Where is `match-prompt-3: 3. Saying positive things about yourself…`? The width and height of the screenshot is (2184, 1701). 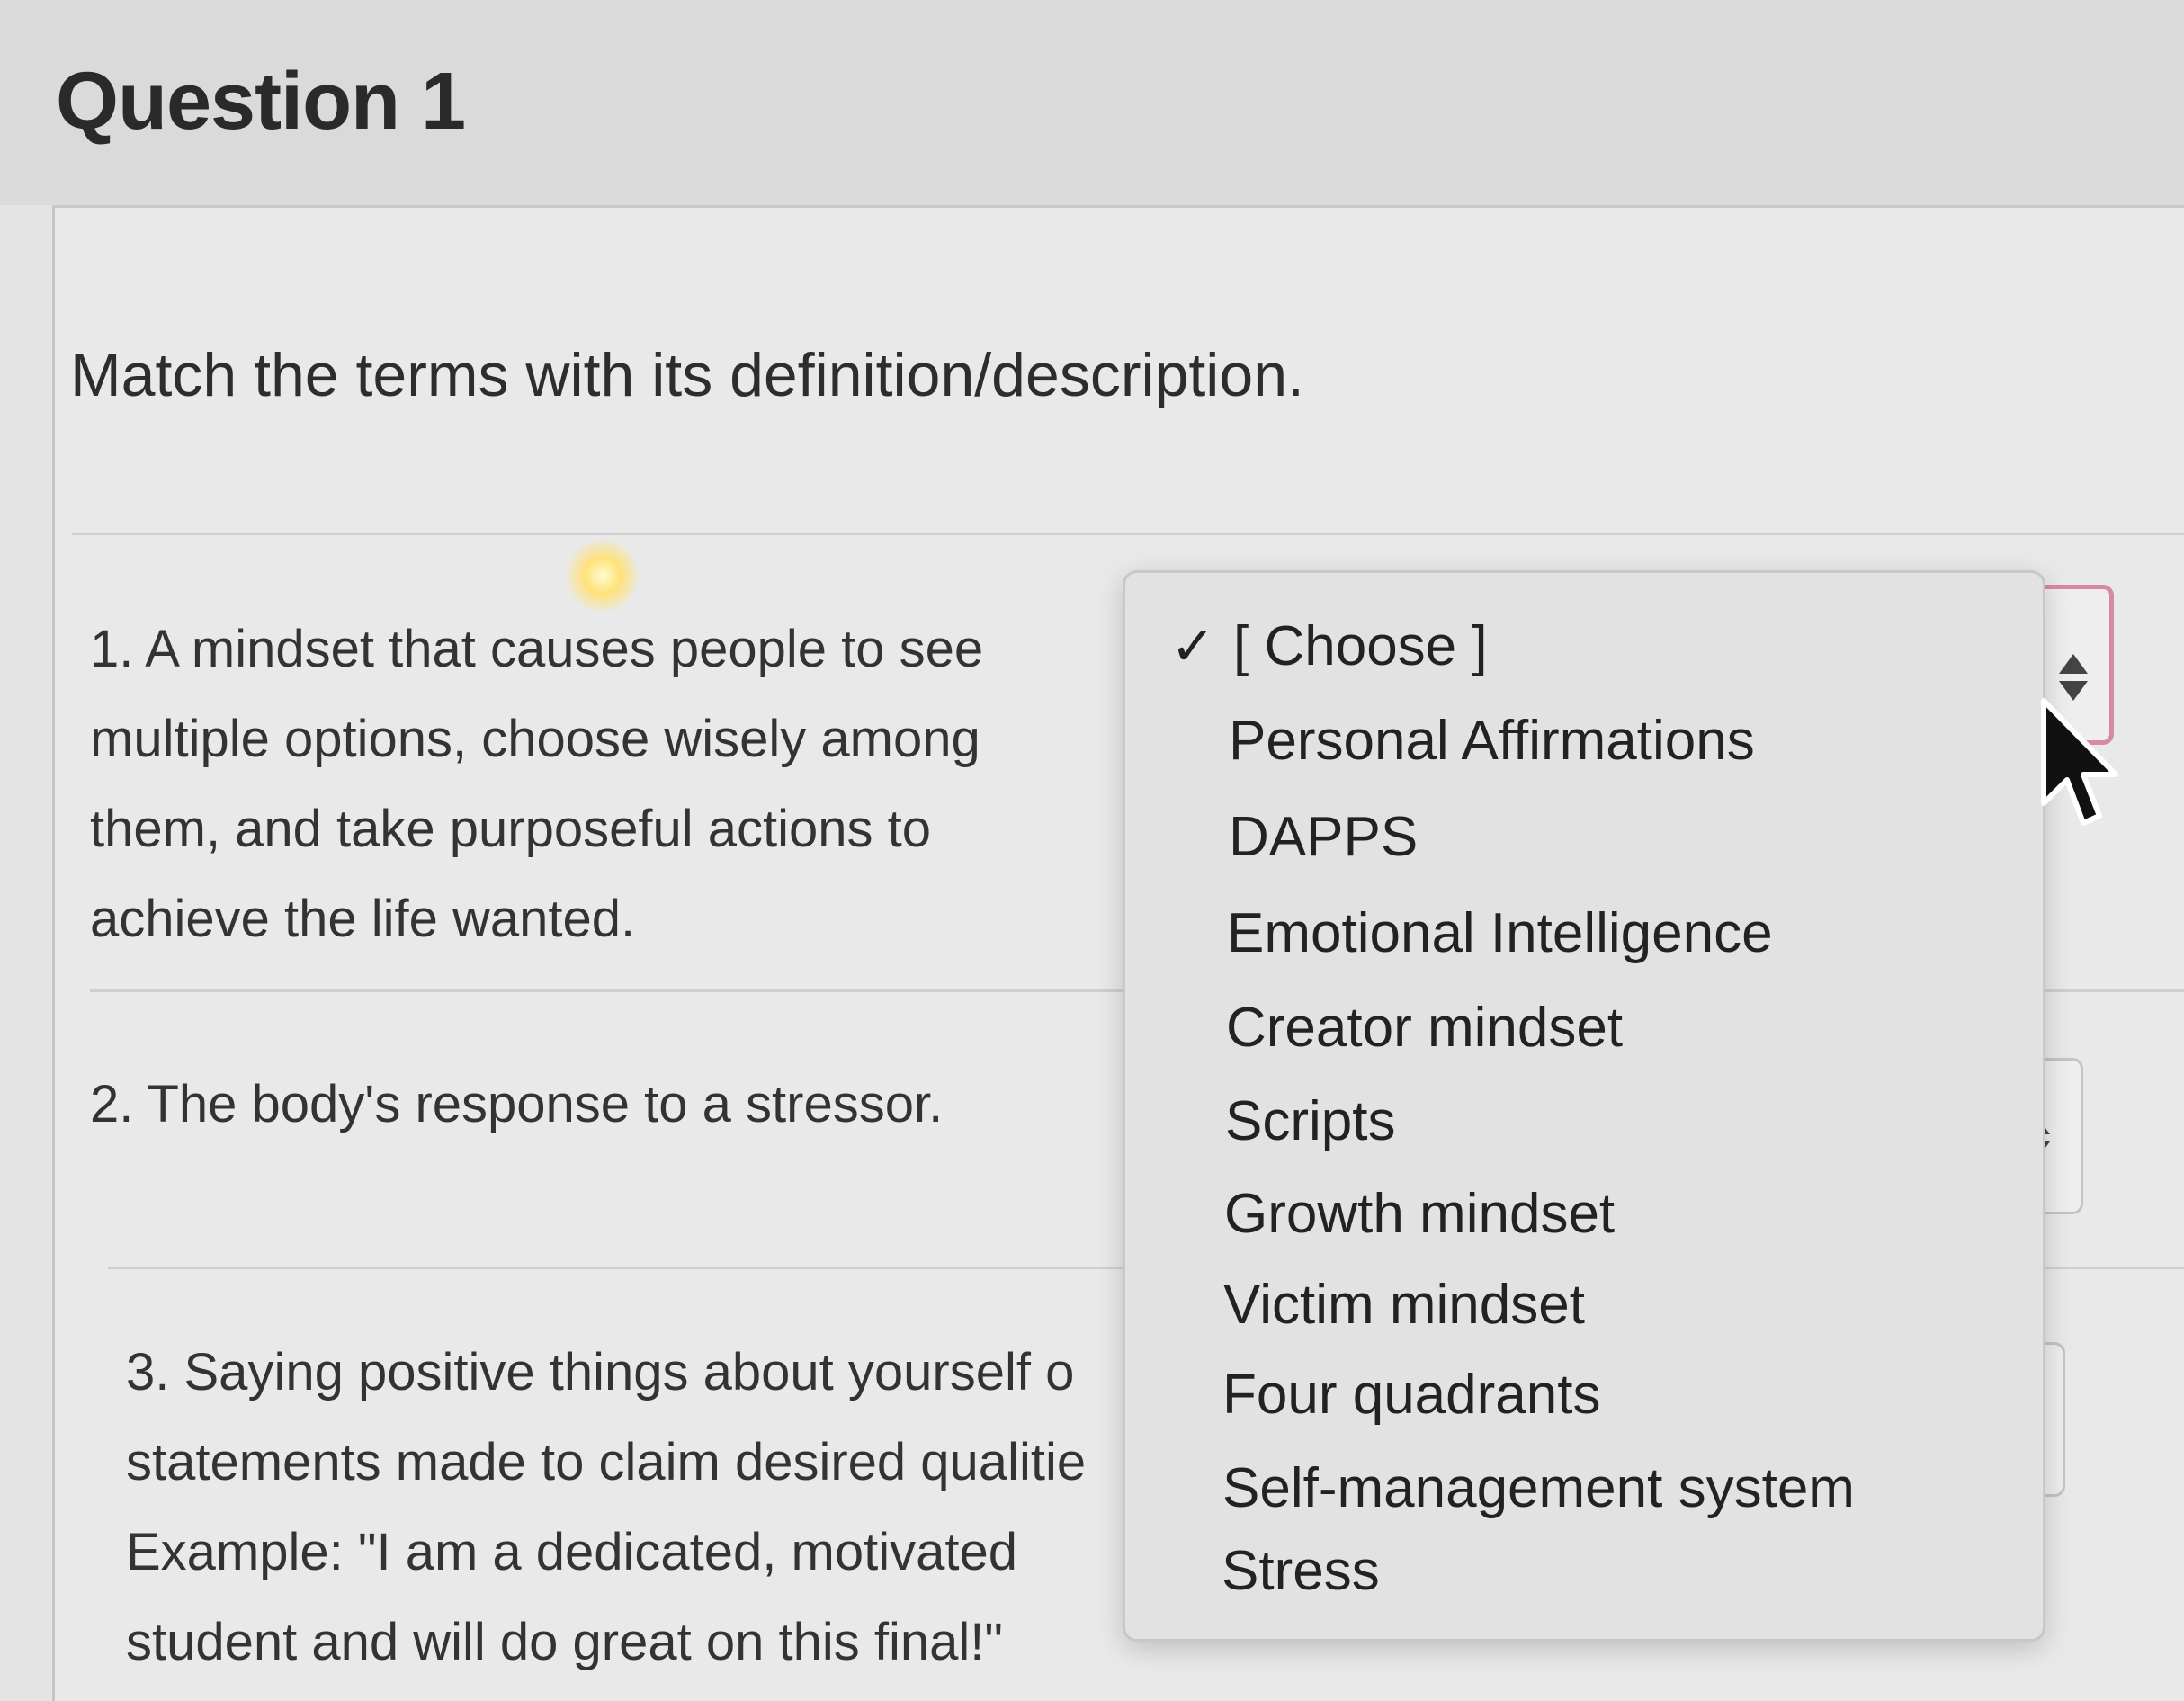 match-prompt-3: 3. Saying positive things about yourself… is located at coordinates (623, 1508).